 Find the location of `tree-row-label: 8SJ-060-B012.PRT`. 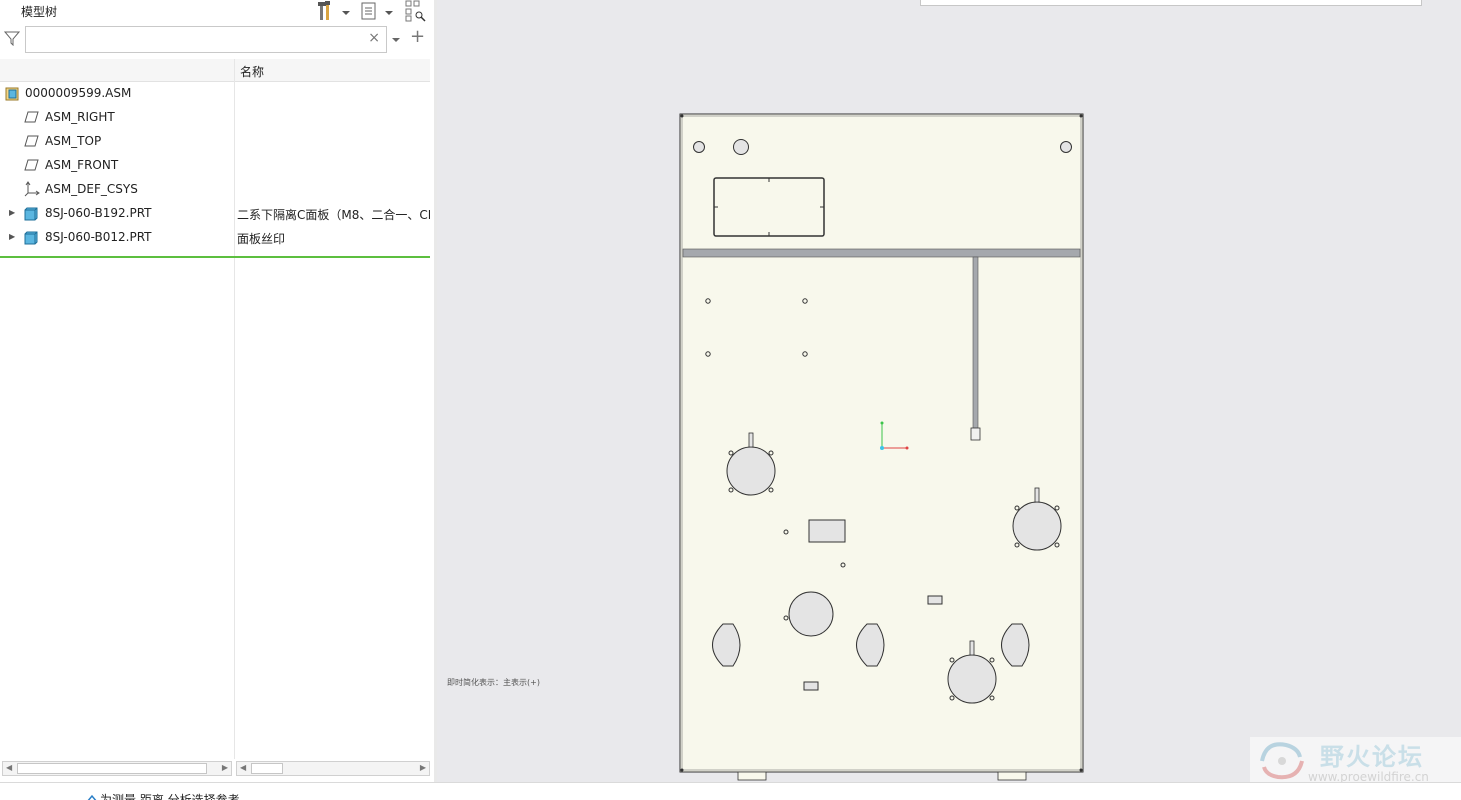

tree-row-label: 8SJ-060-B012.PRT is located at coordinates (98, 237).